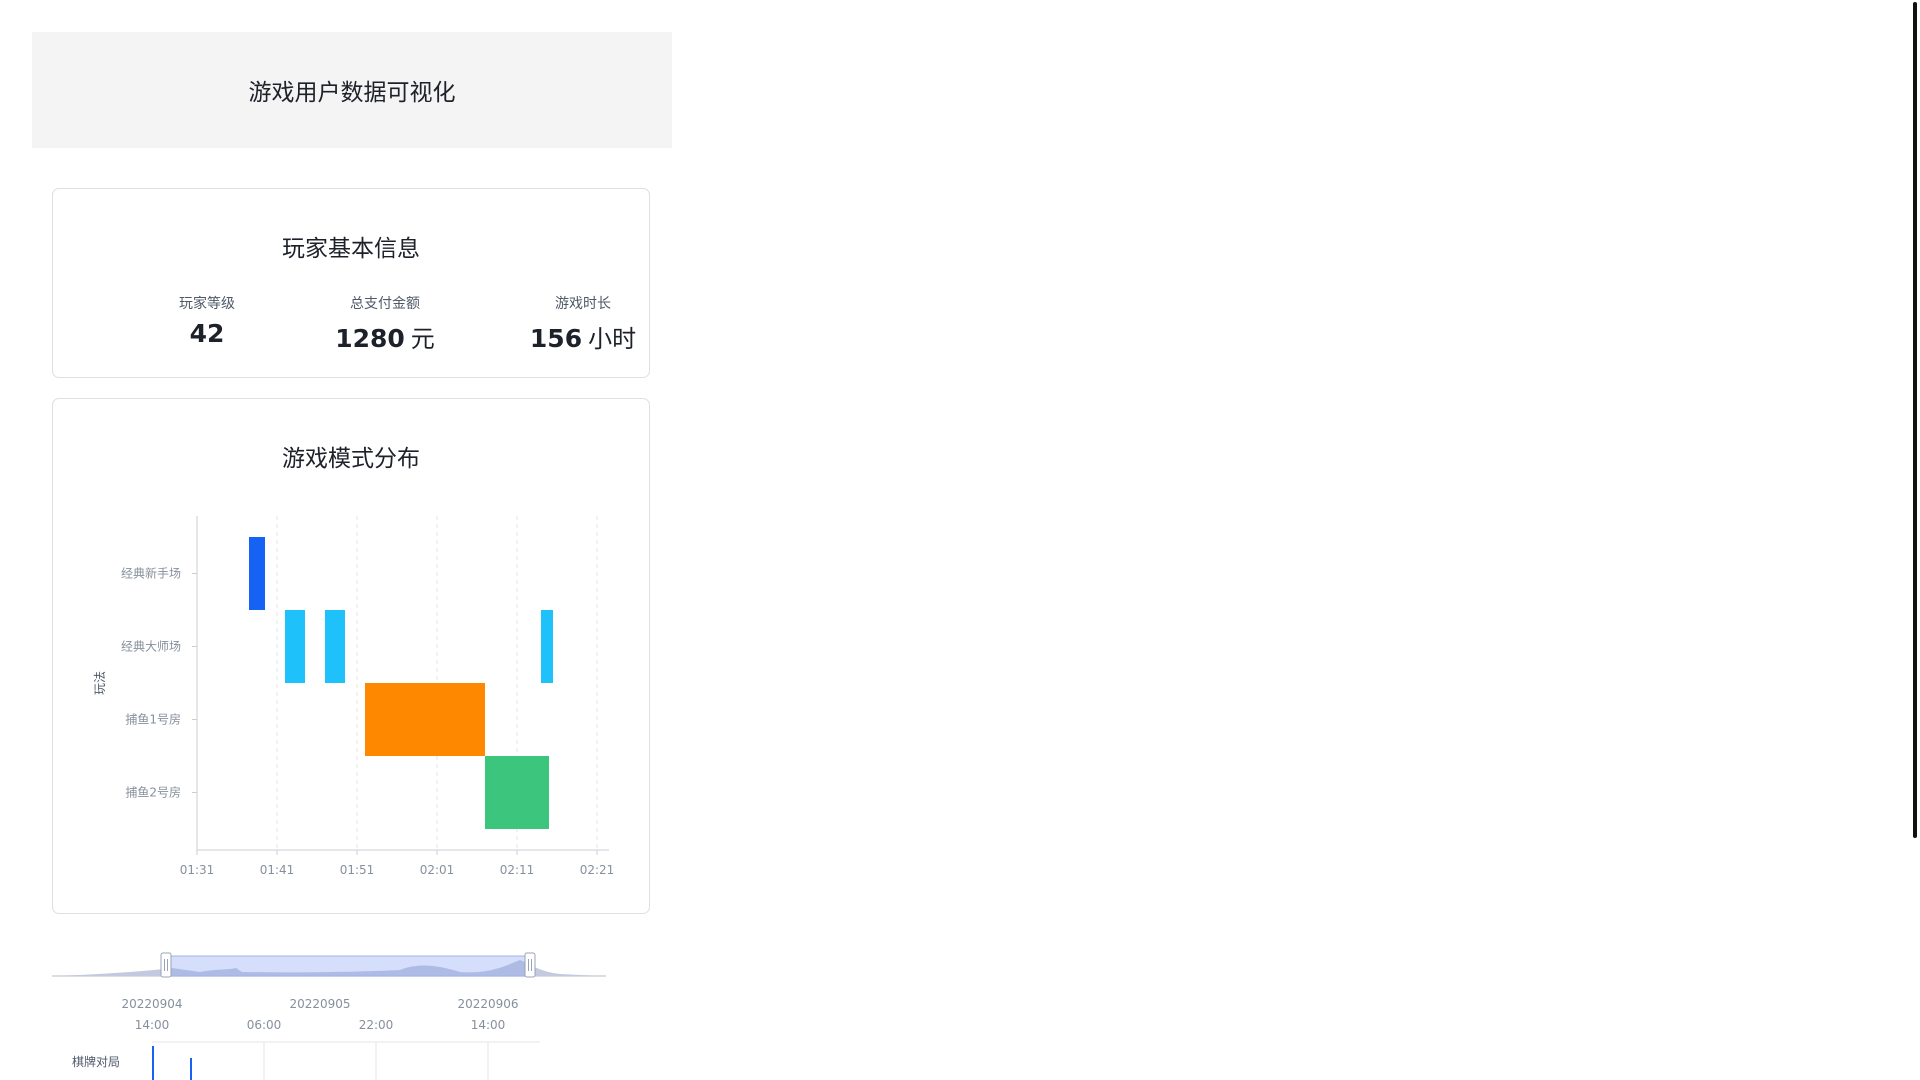 Image resolution: width=1920 pixels, height=1080 pixels. Describe the element at coordinates (376, 1025) in the screenshot. I see `timeline-time-label: 22:00` at that location.